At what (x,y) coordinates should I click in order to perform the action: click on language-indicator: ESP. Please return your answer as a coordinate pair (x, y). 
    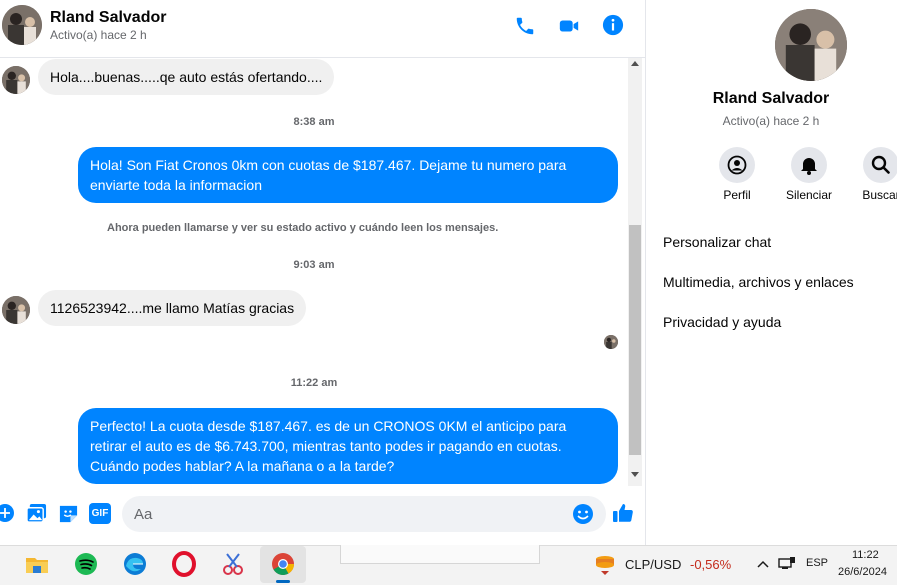
    Looking at the image, I should click on (817, 563).